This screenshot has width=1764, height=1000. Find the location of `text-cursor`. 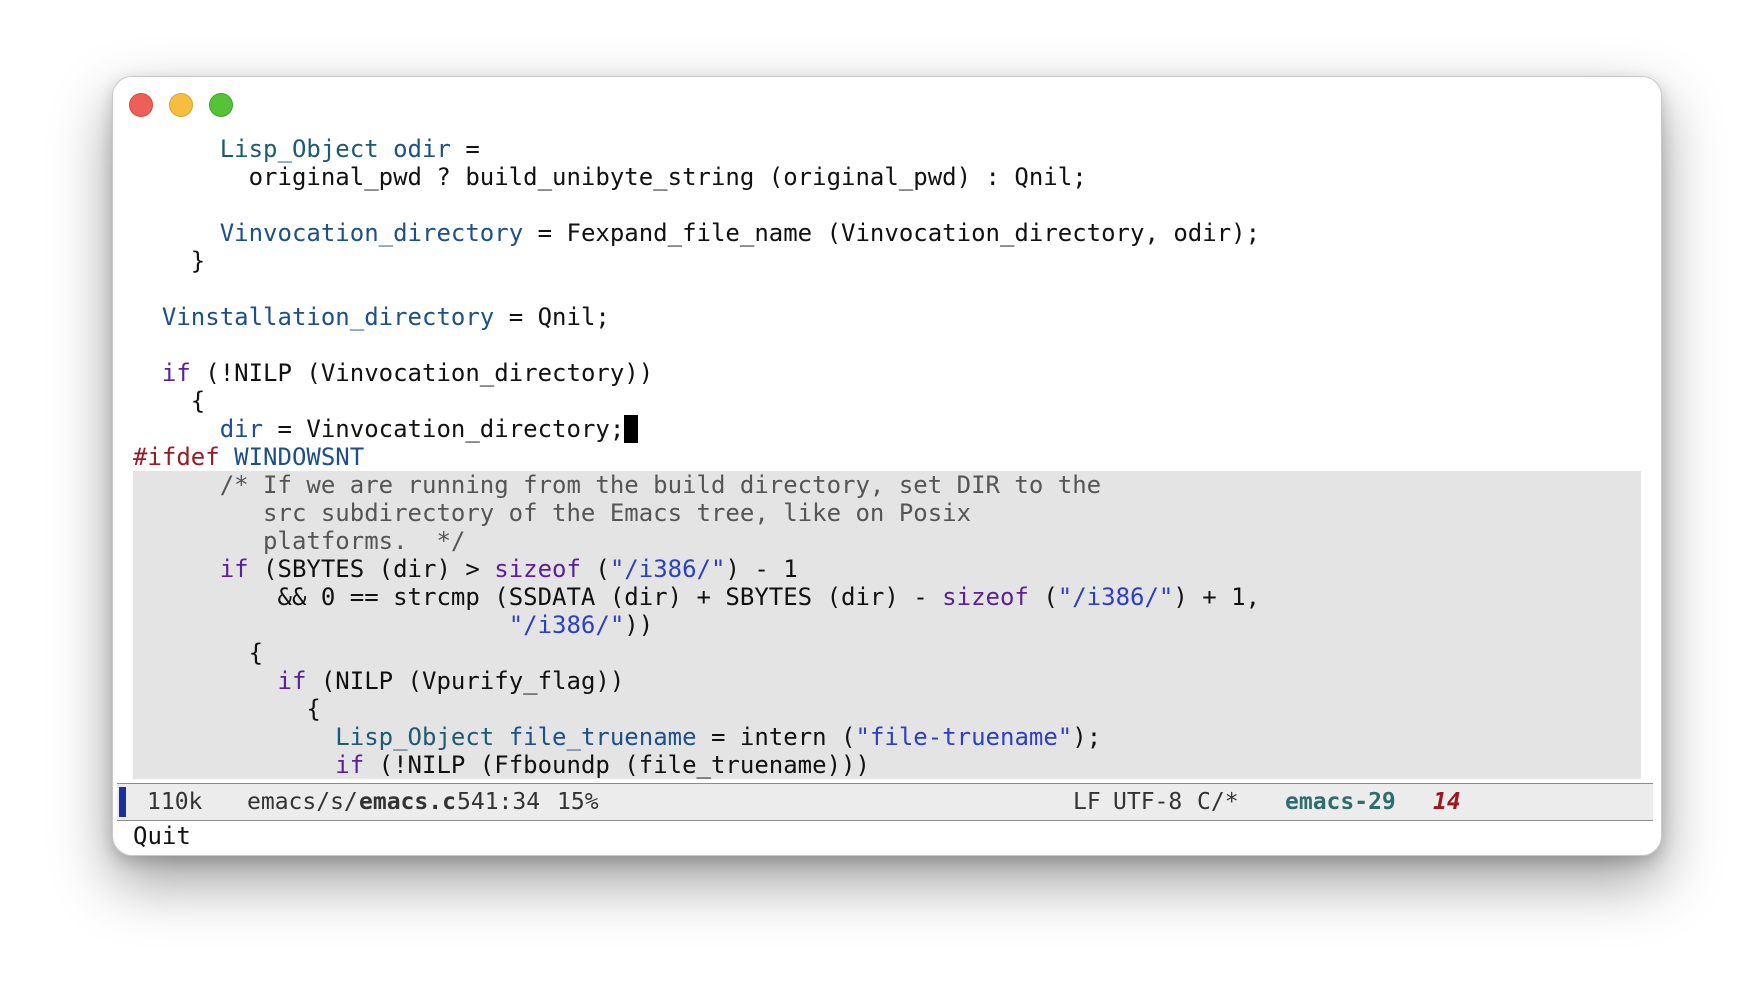

text-cursor is located at coordinates (631, 429).